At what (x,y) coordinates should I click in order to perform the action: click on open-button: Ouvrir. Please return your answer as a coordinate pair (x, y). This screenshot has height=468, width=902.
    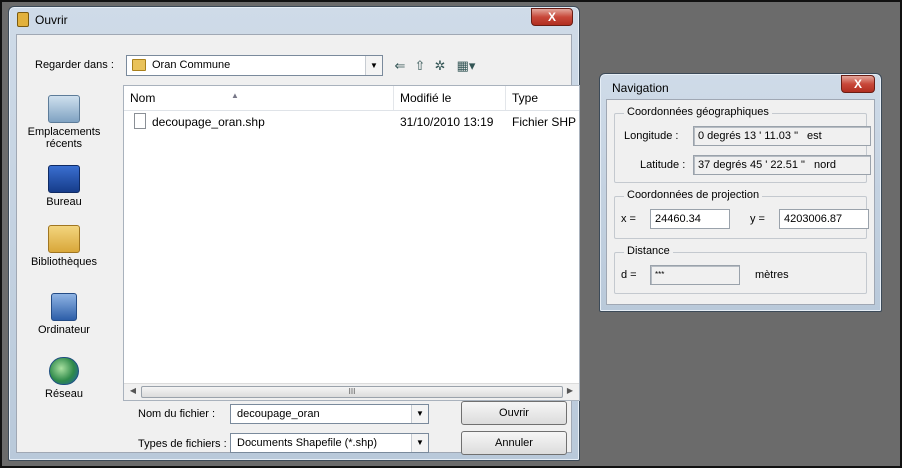
    Looking at the image, I should click on (514, 413).